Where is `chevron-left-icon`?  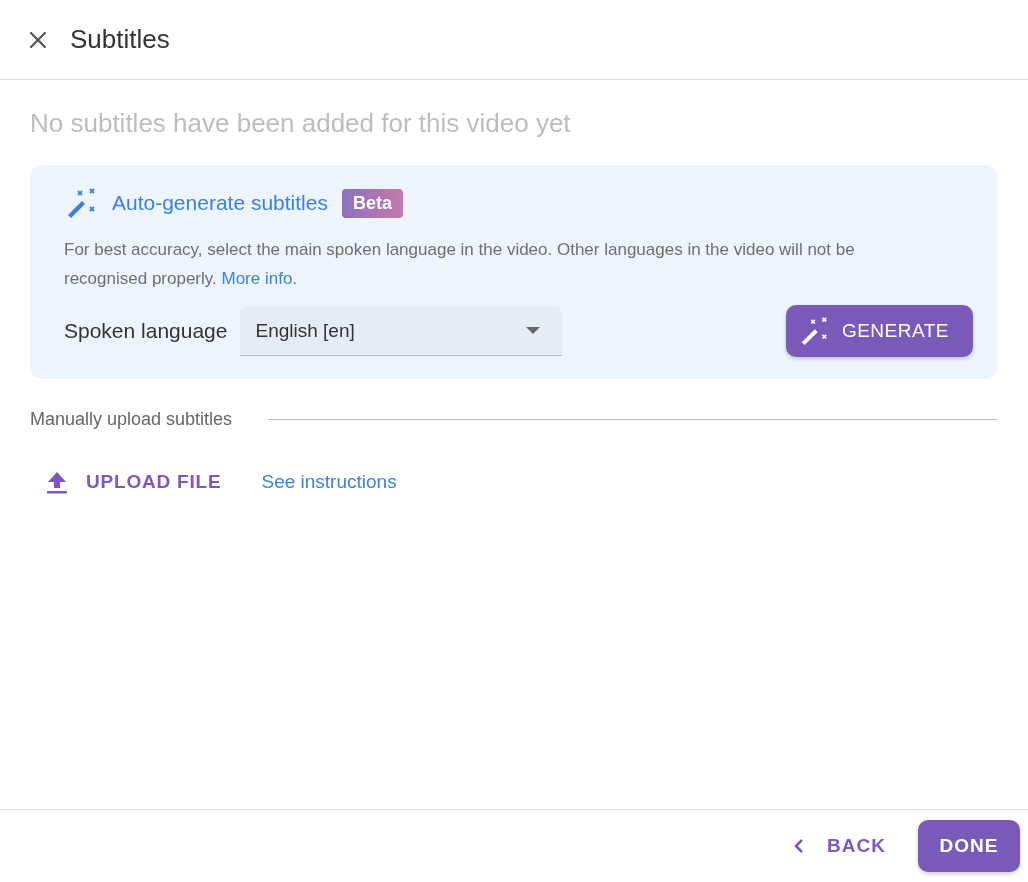 chevron-left-icon is located at coordinates (799, 846).